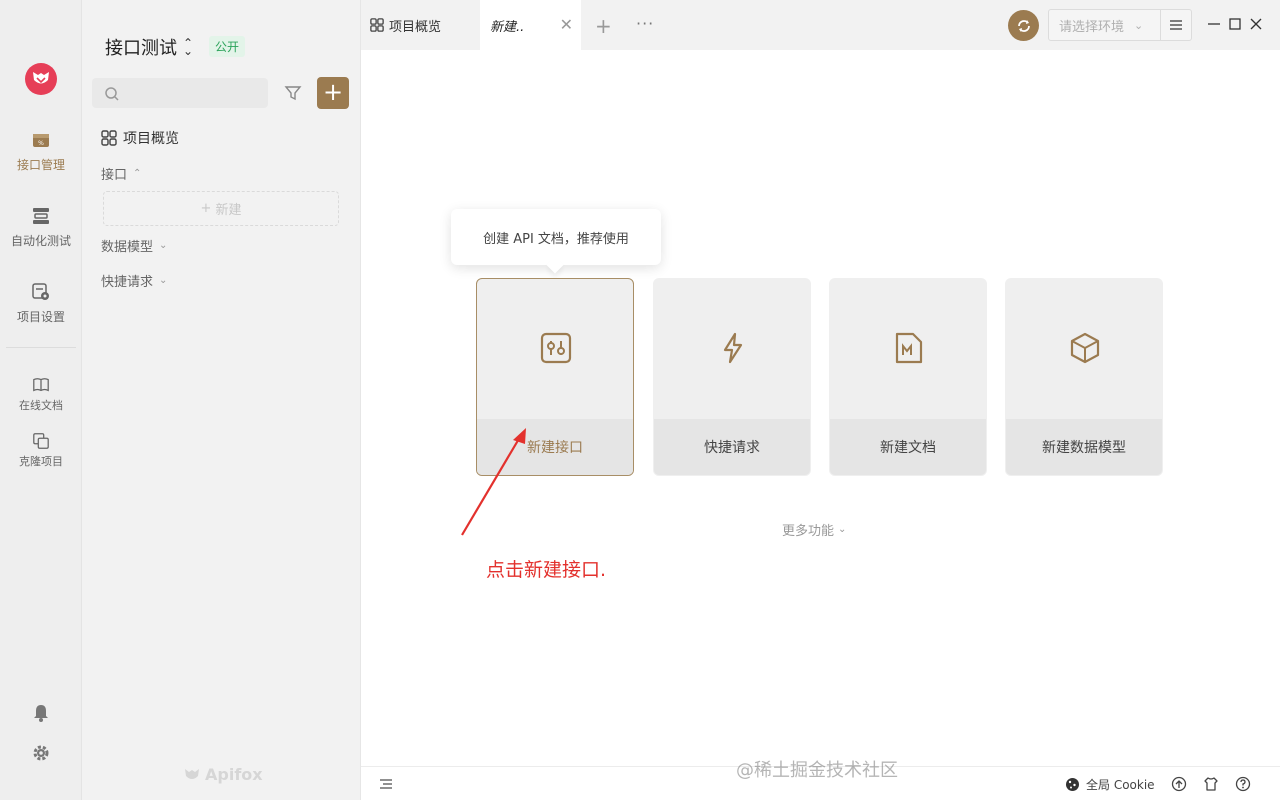 The height and width of the screenshot is (800, 1280). I want to click on upgrade-icon, so click(1179, 784).